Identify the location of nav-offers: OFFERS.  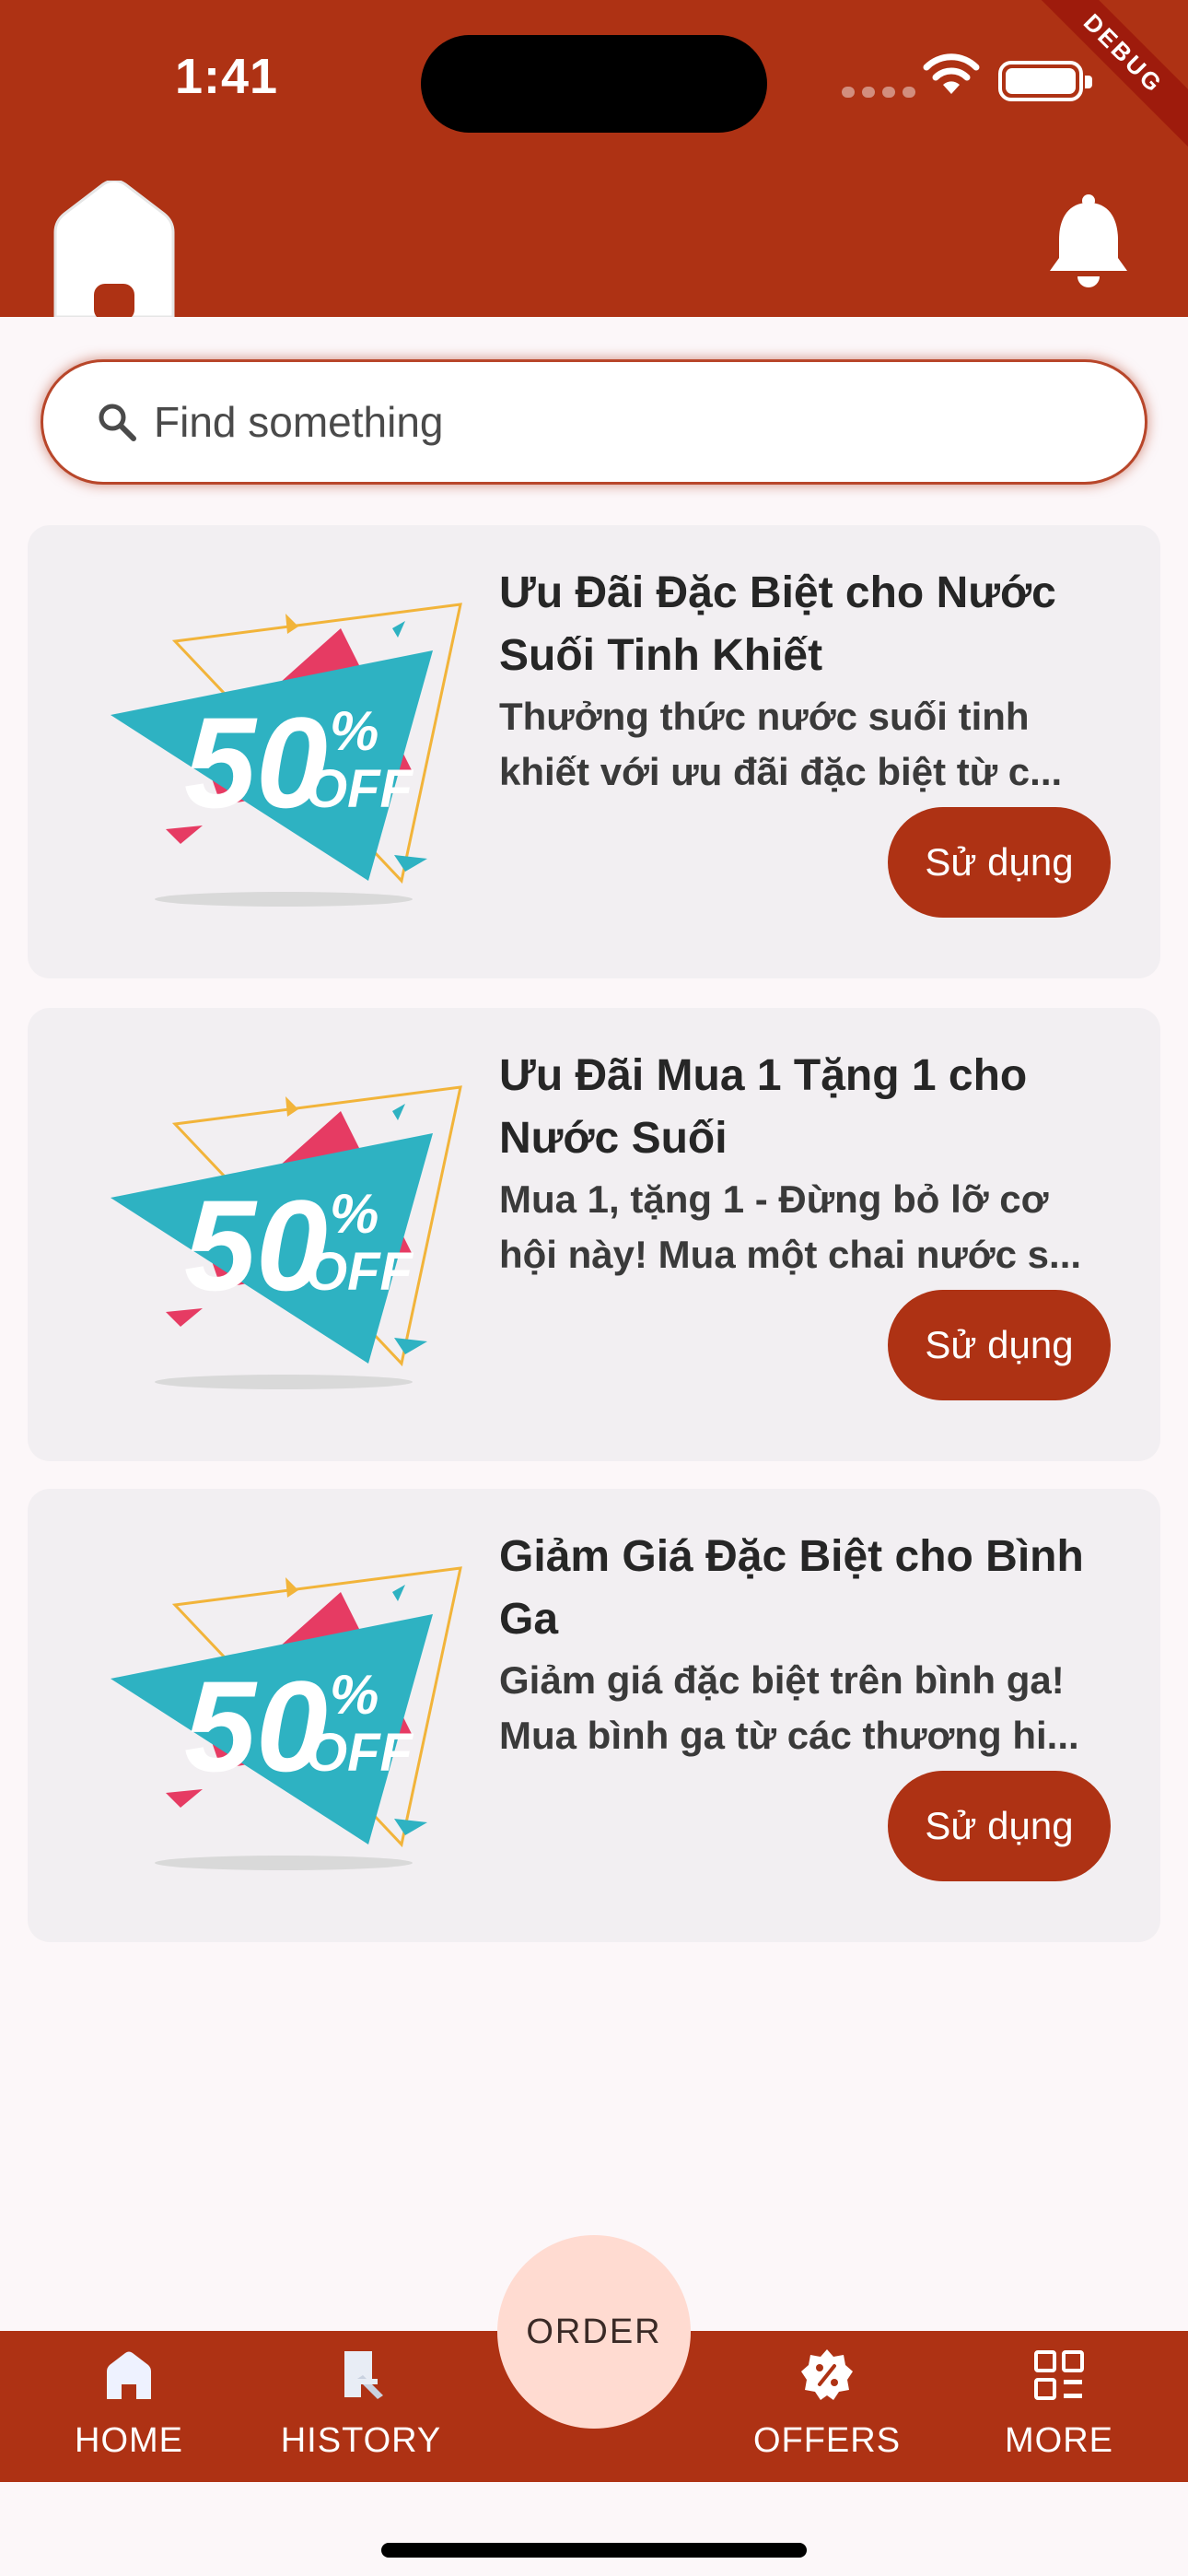
(827, 2407).